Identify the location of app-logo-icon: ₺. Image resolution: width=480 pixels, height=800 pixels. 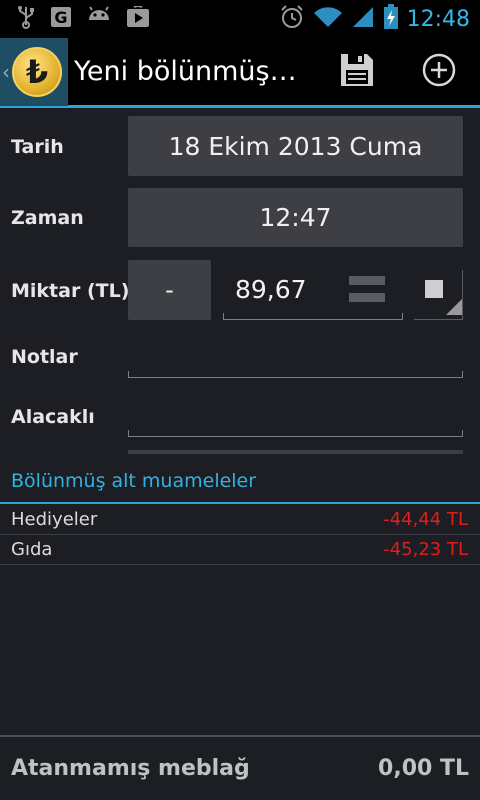
(37, 71).